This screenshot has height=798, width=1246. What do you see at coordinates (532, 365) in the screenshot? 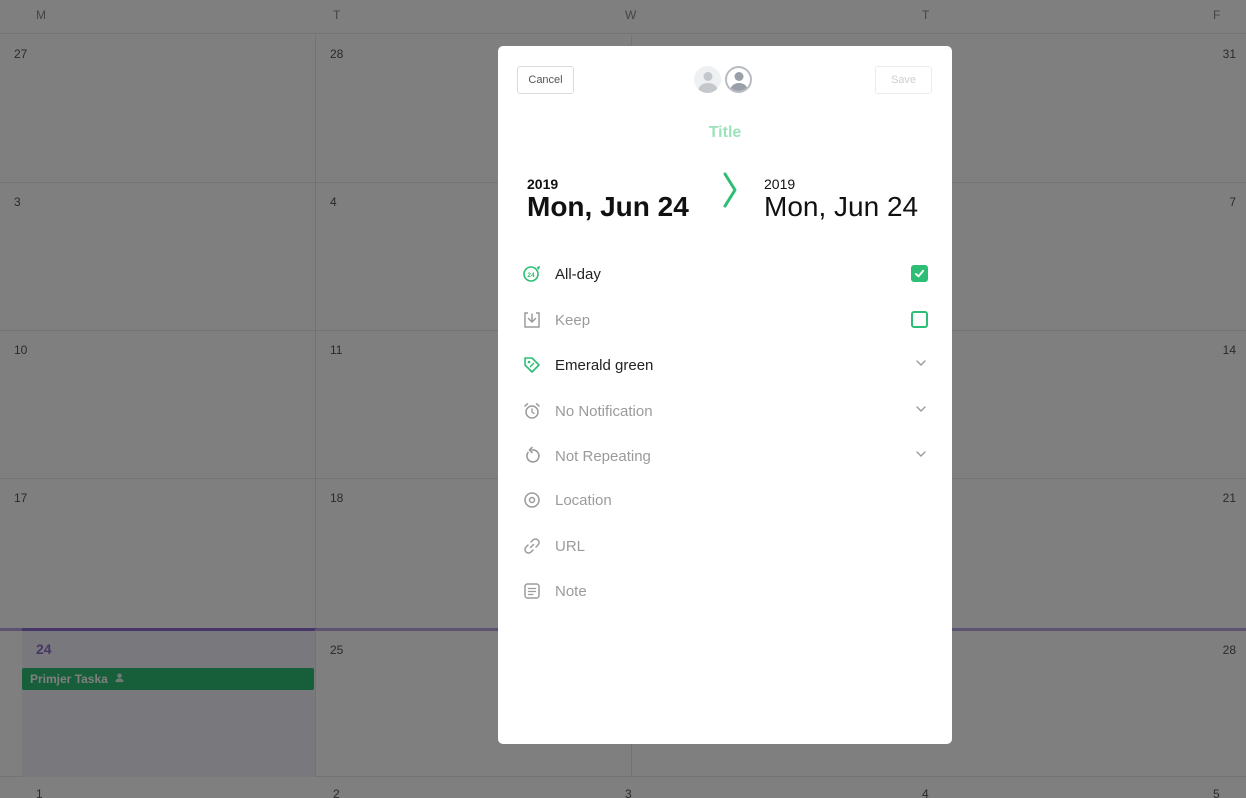
I see `tag-icon` at bounding box center [532, 365].